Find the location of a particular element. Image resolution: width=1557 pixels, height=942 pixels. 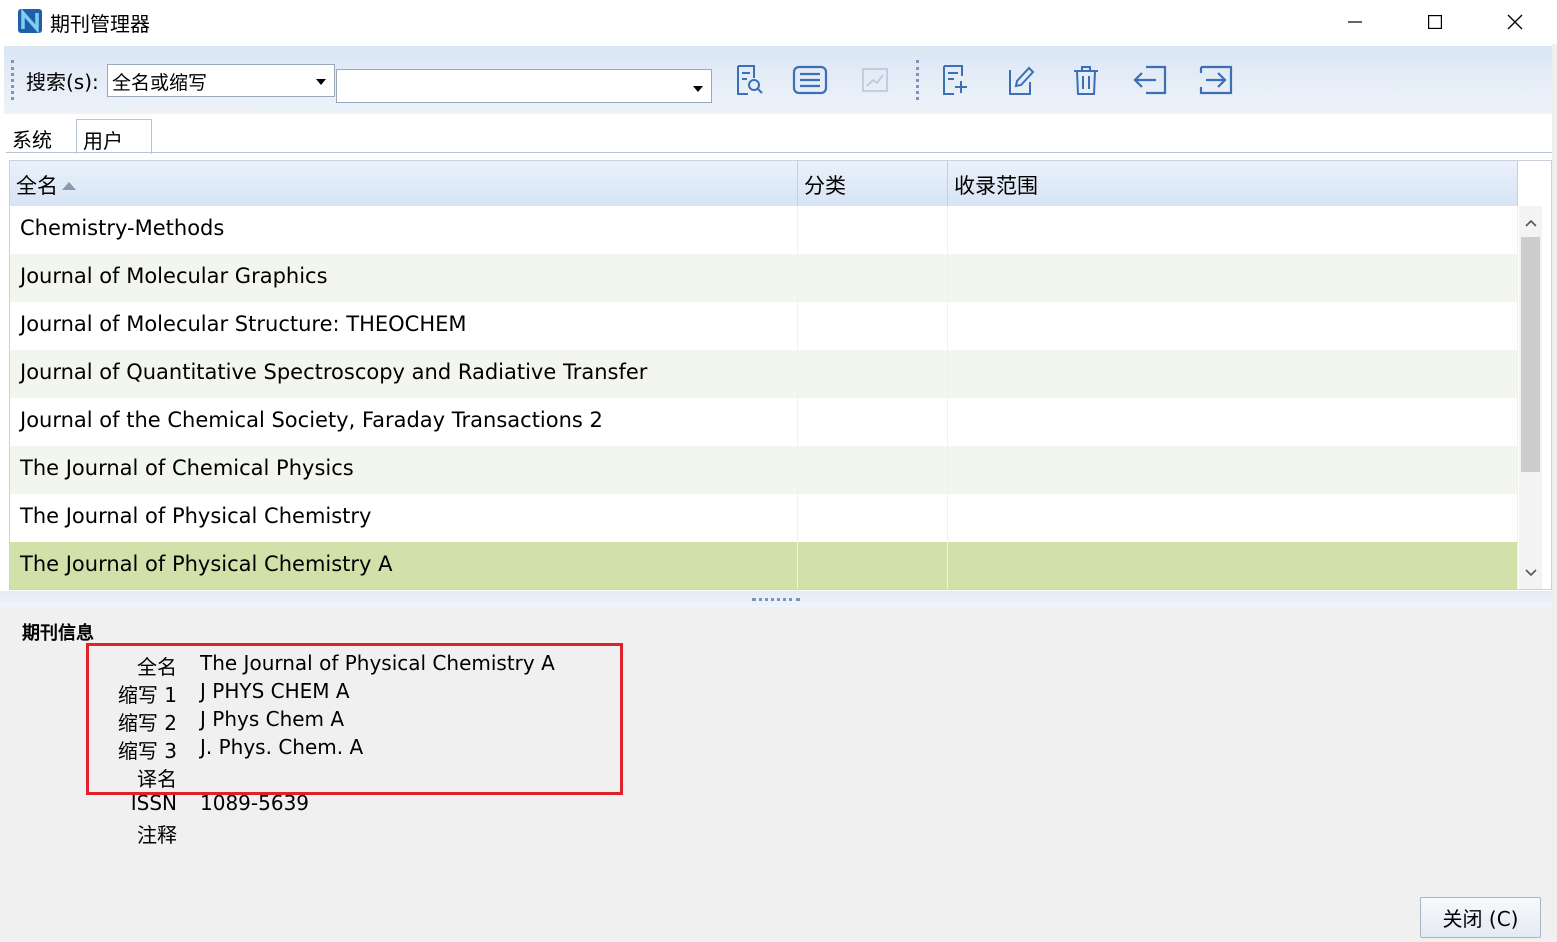

chart-icon is located at coordinates (875, 80).